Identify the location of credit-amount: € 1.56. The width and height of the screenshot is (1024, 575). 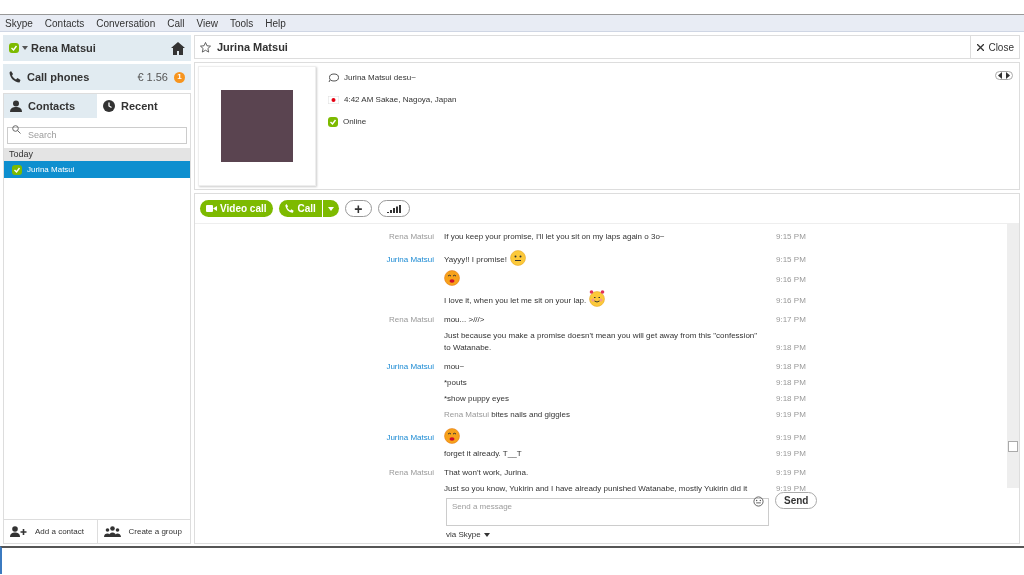
(152, 77).